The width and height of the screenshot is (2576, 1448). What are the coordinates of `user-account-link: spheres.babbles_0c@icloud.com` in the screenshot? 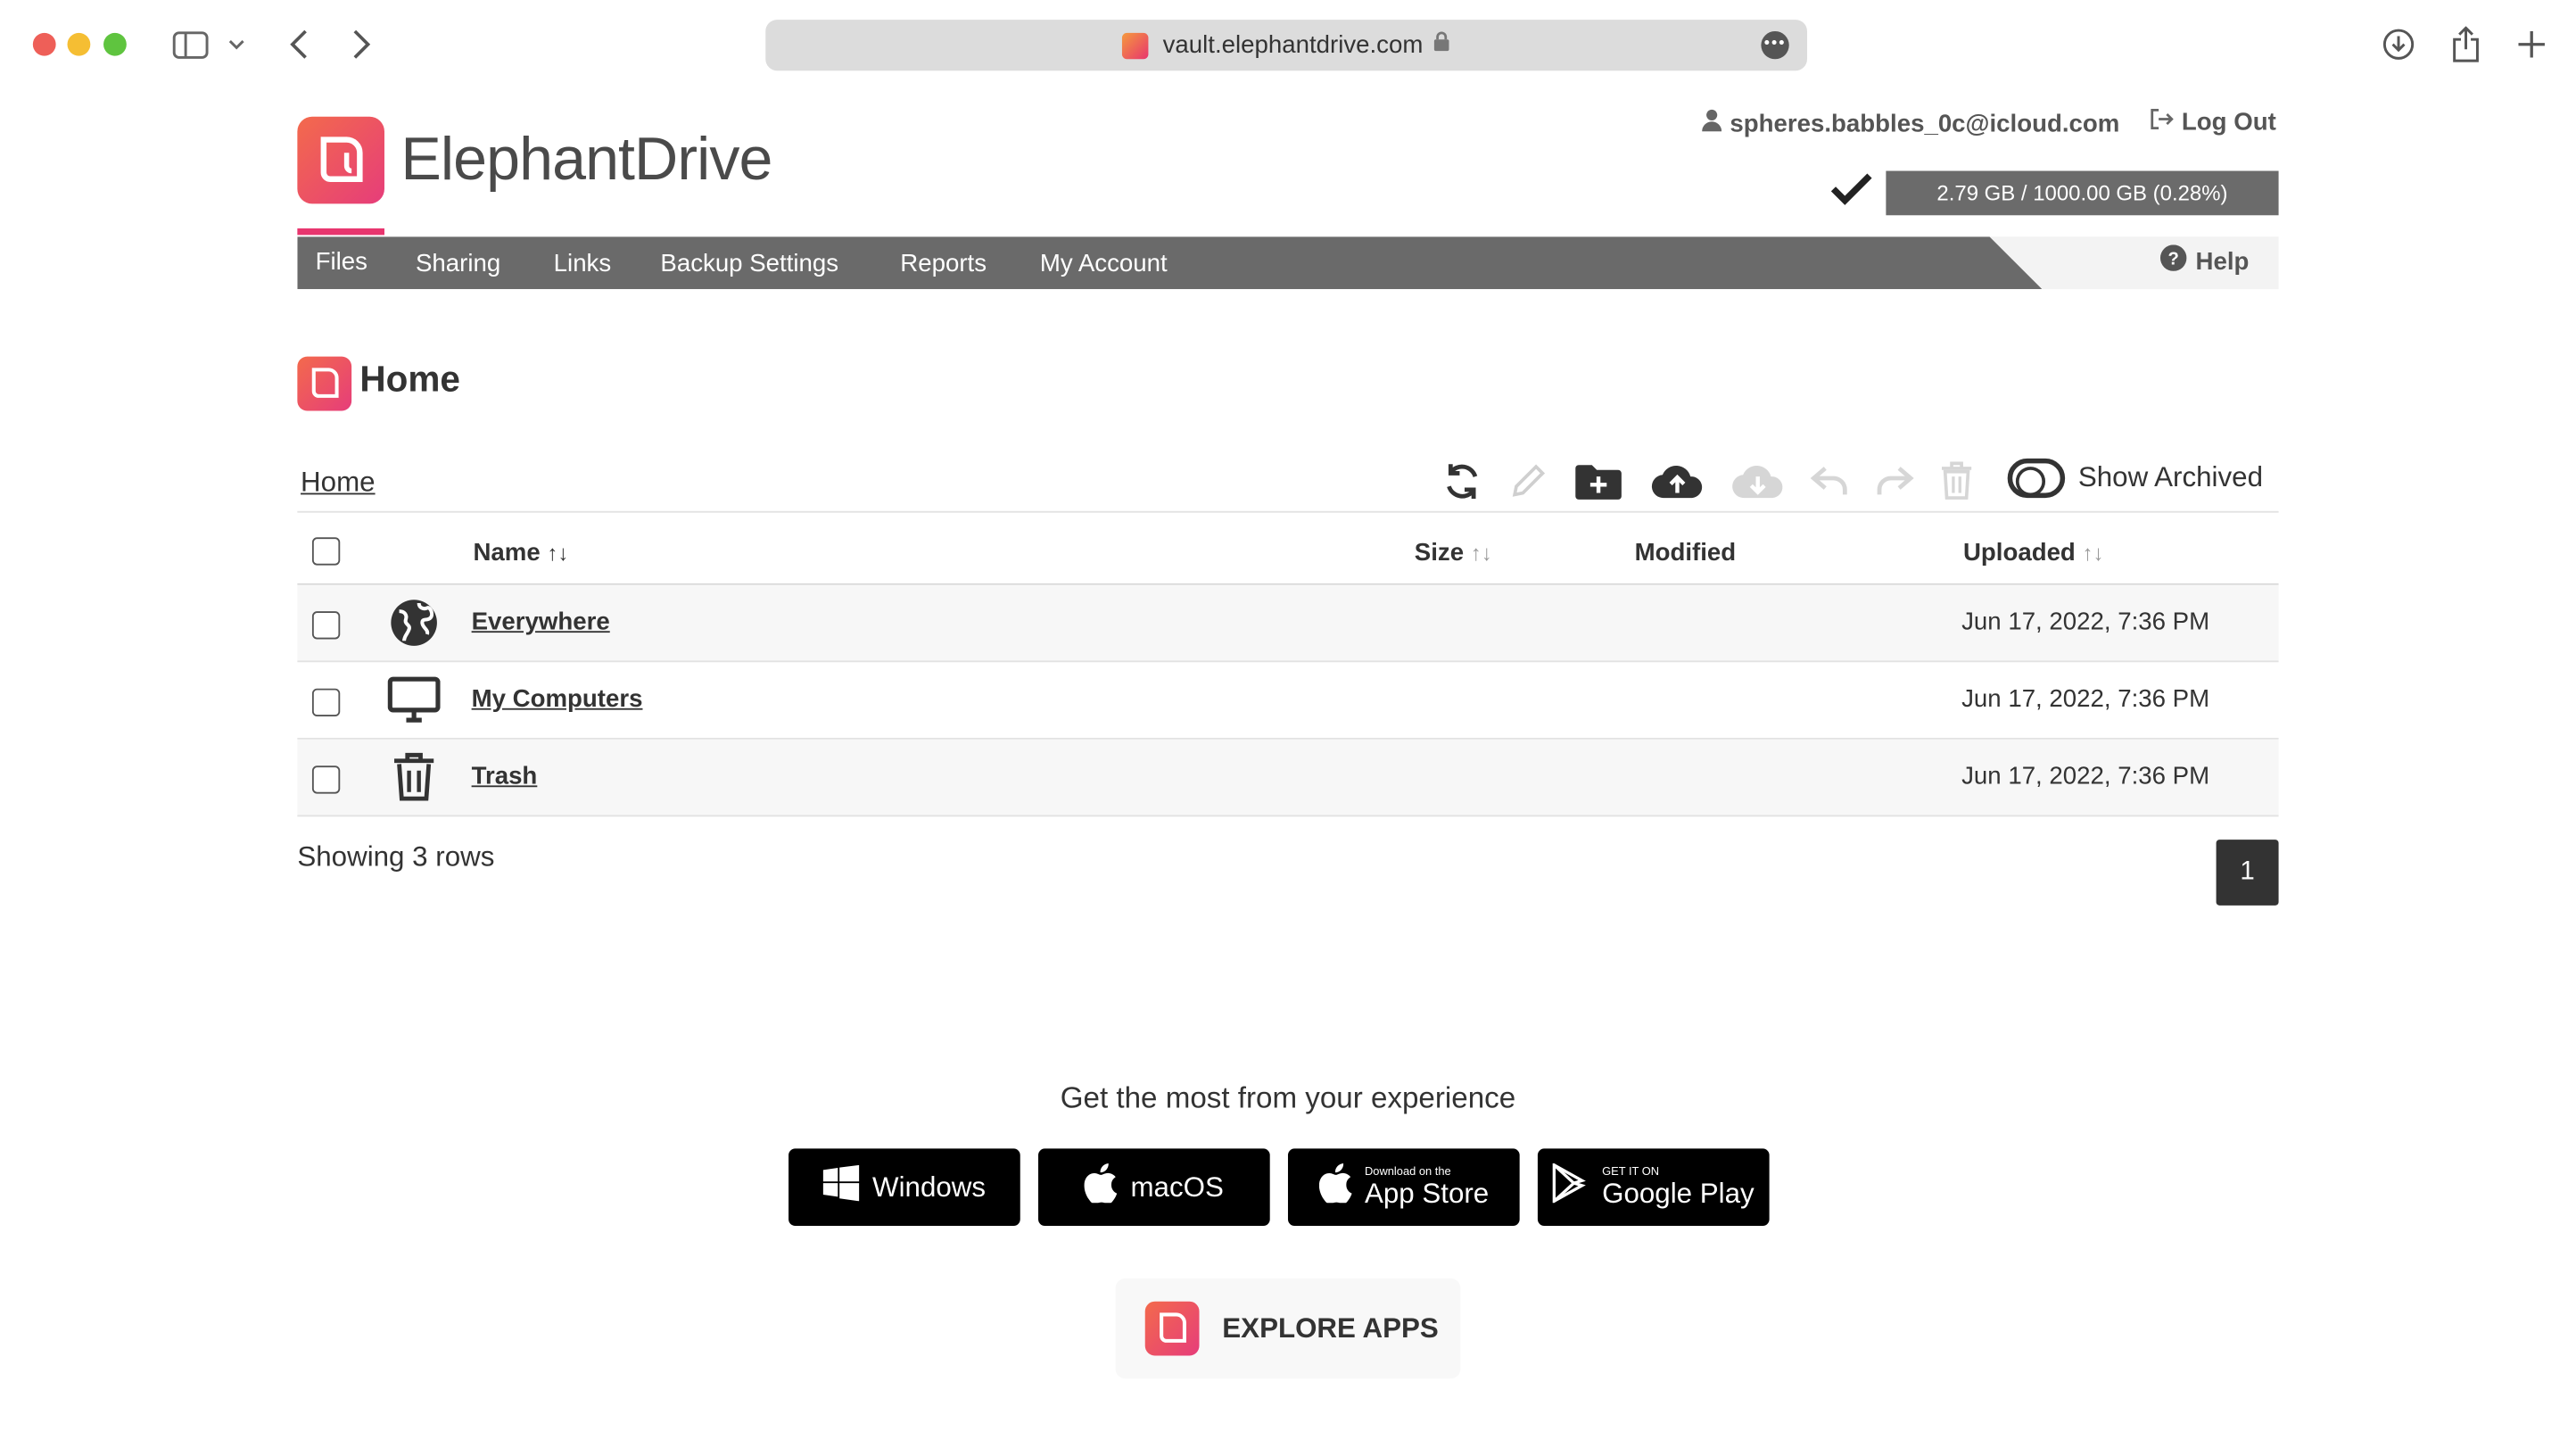 It's located at (1911, 123).